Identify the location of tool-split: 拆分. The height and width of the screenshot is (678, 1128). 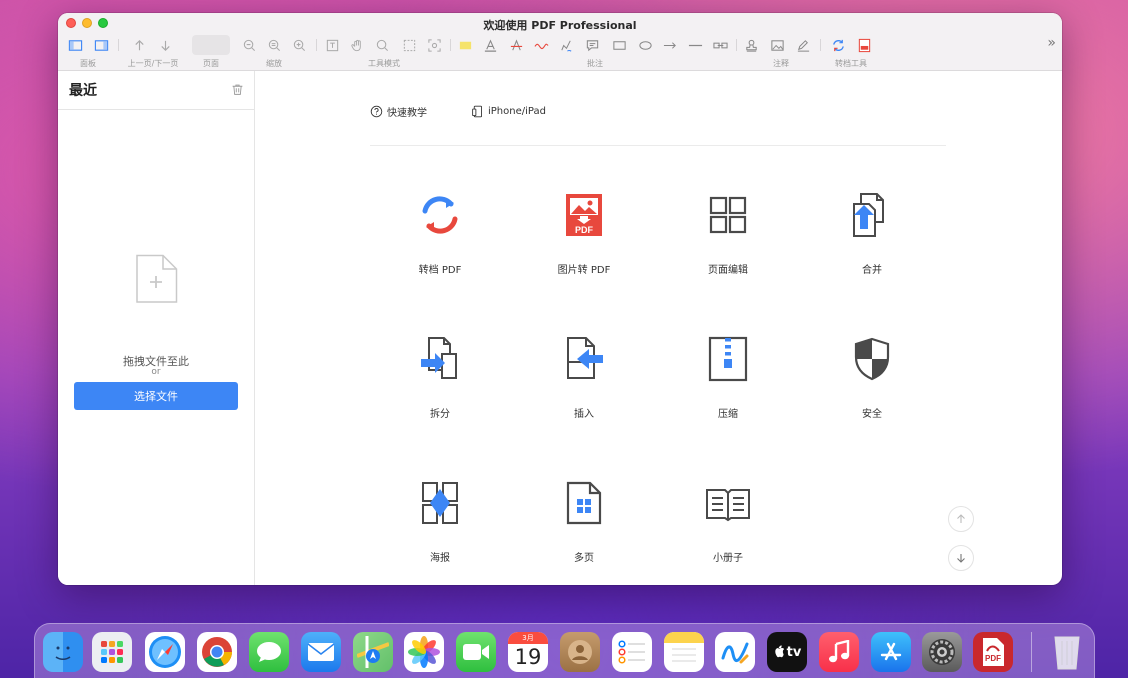
(440, 377).